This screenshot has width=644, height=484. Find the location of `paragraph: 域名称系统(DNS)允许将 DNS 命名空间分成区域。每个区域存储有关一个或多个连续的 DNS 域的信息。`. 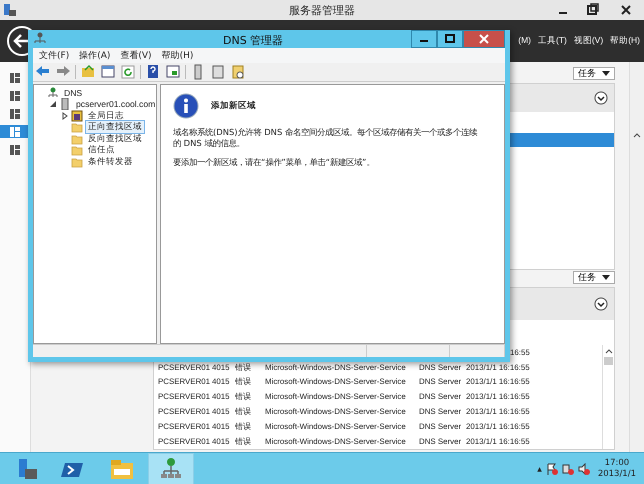

paragraph: 域名称系统(DNS)允许将 DNS 命名空间分成区域。每个区域存储有关一个或多个连续的 DNS 域的信息。 is located at coordinates (325, 138).